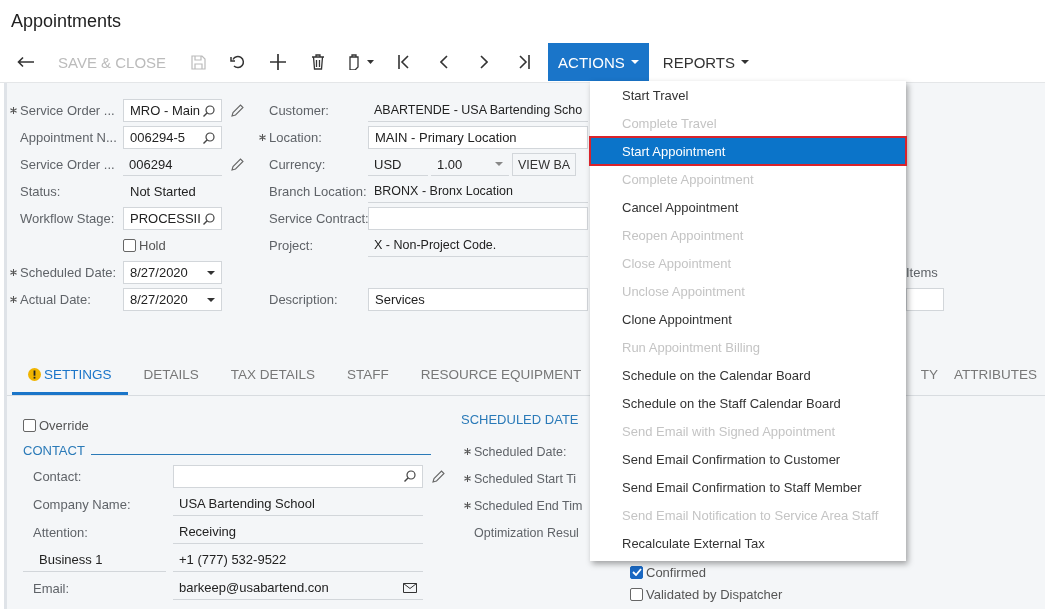 The image size is (1045, 609). Describe the element at coordinates (298, 588) in the screenshot. I see `email-field: barkeep@usabartend.con` at that location.